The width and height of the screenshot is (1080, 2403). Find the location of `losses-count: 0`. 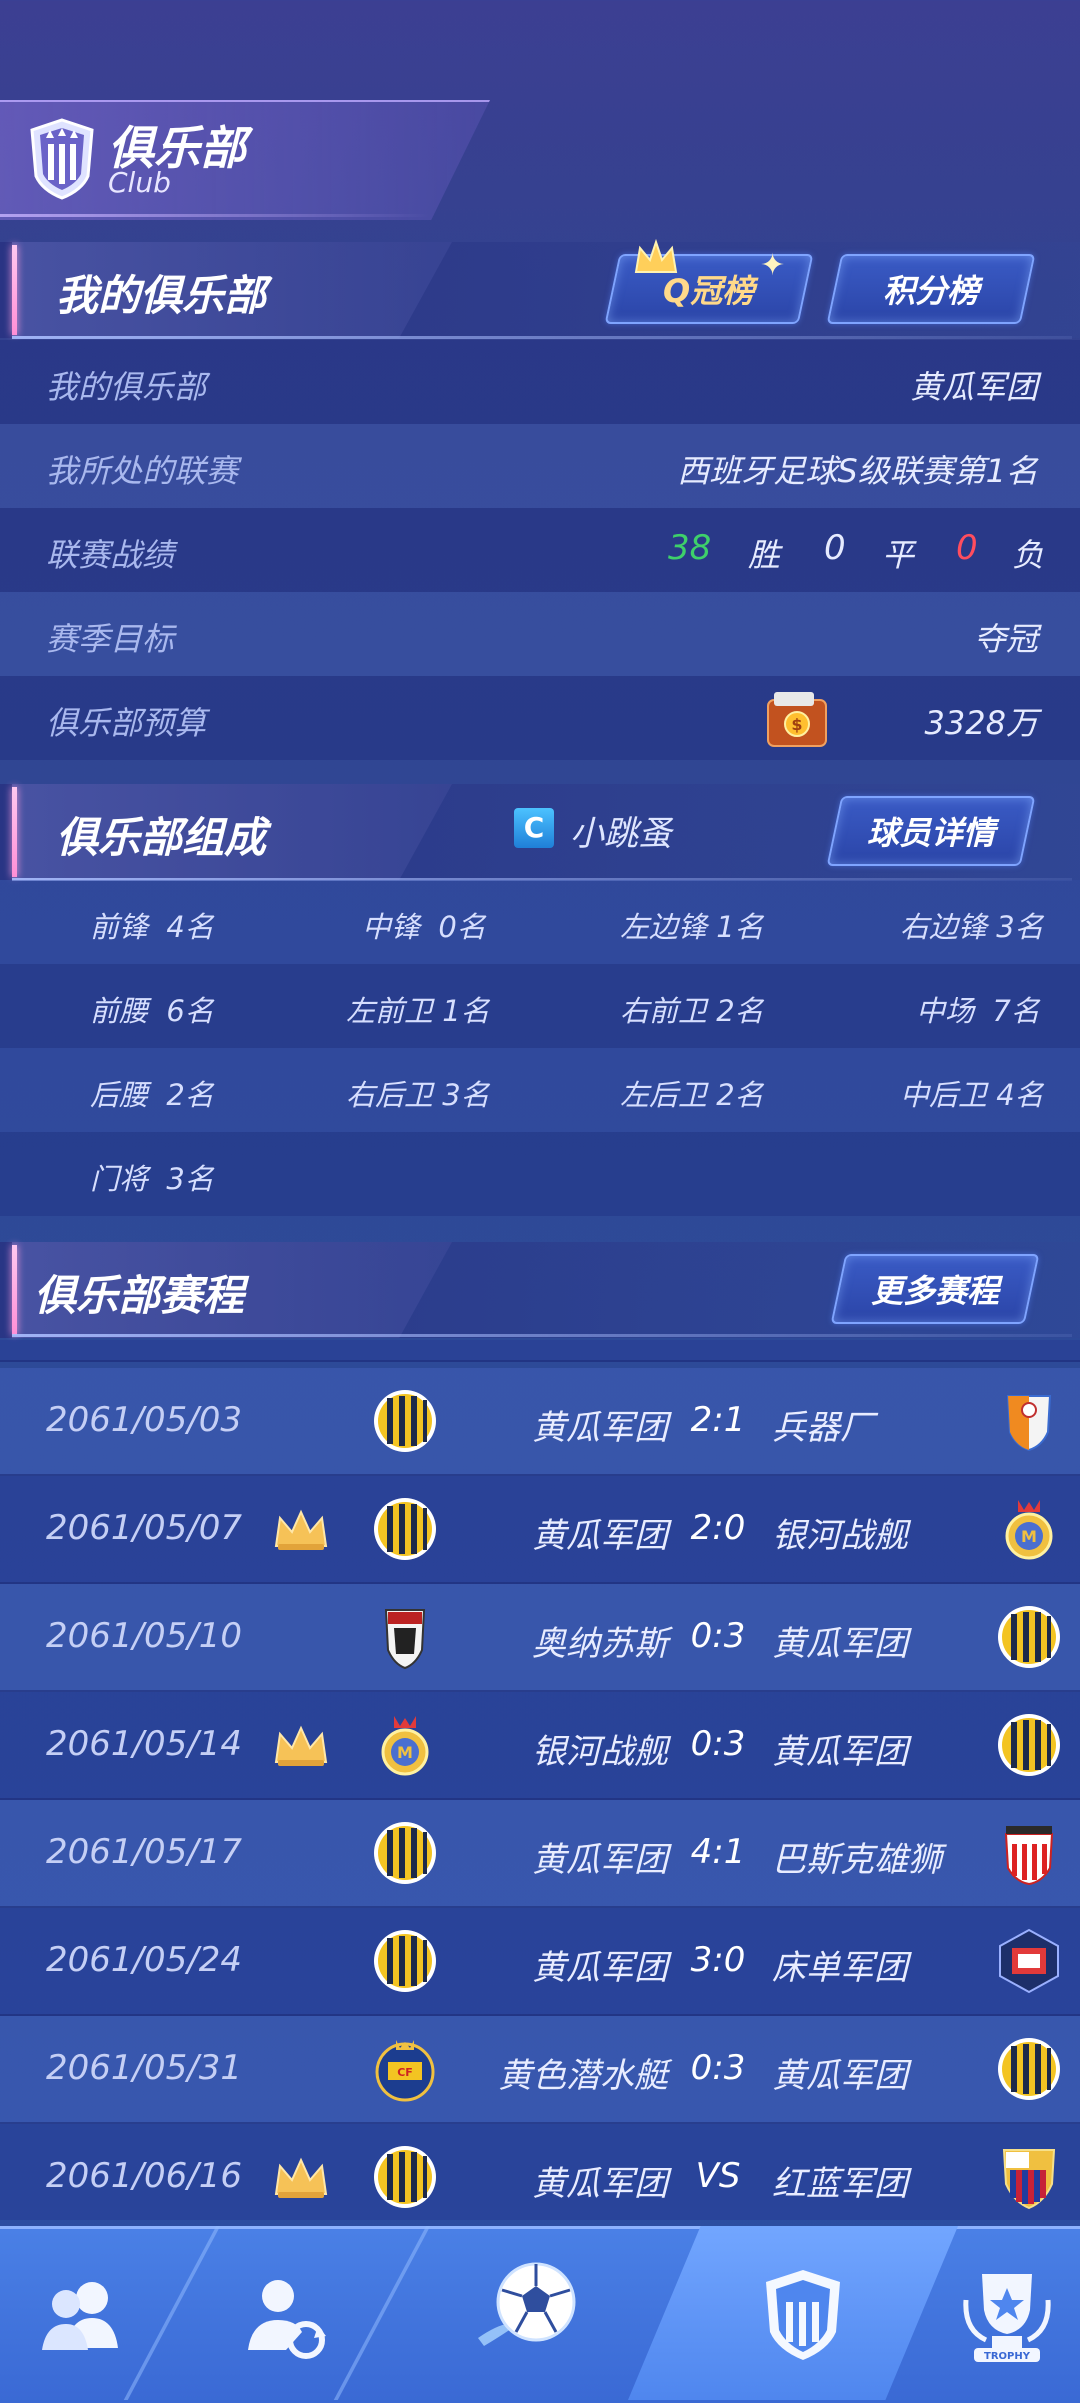

losses-count: 0 is located at coordinates (967, 548).